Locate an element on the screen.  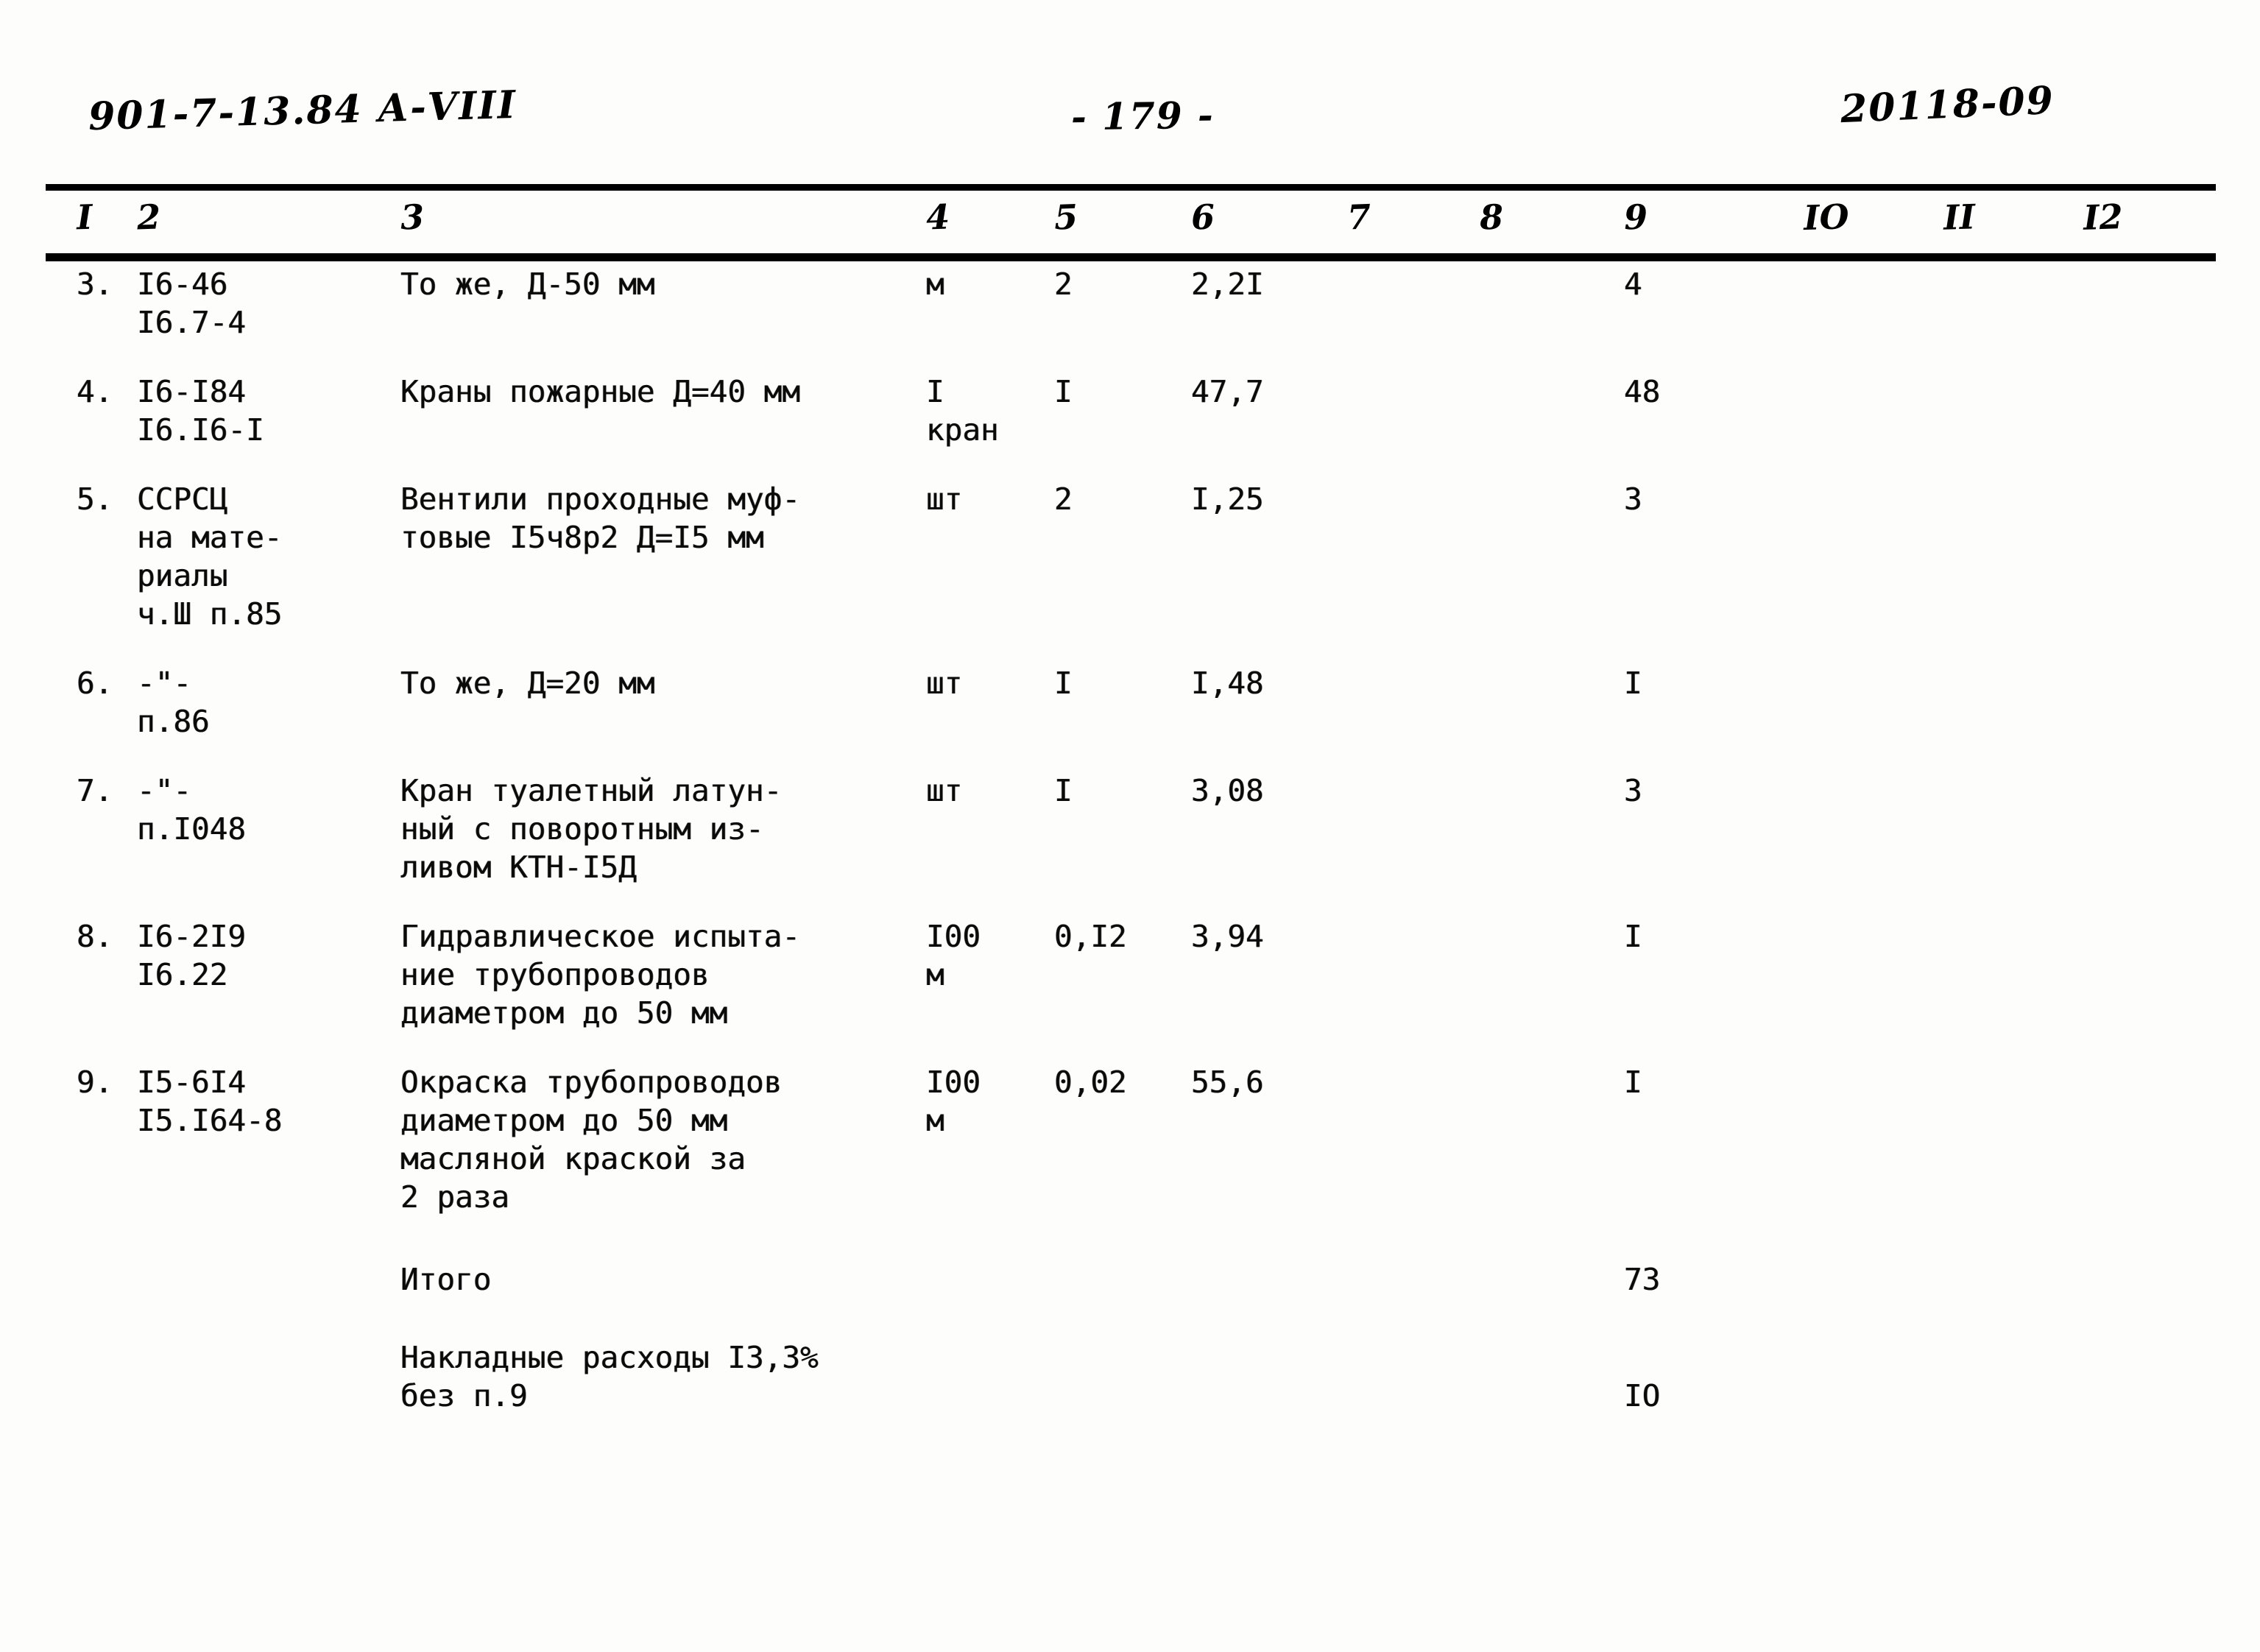
row-value: 2,2I is located at coordinates (1227, 284).